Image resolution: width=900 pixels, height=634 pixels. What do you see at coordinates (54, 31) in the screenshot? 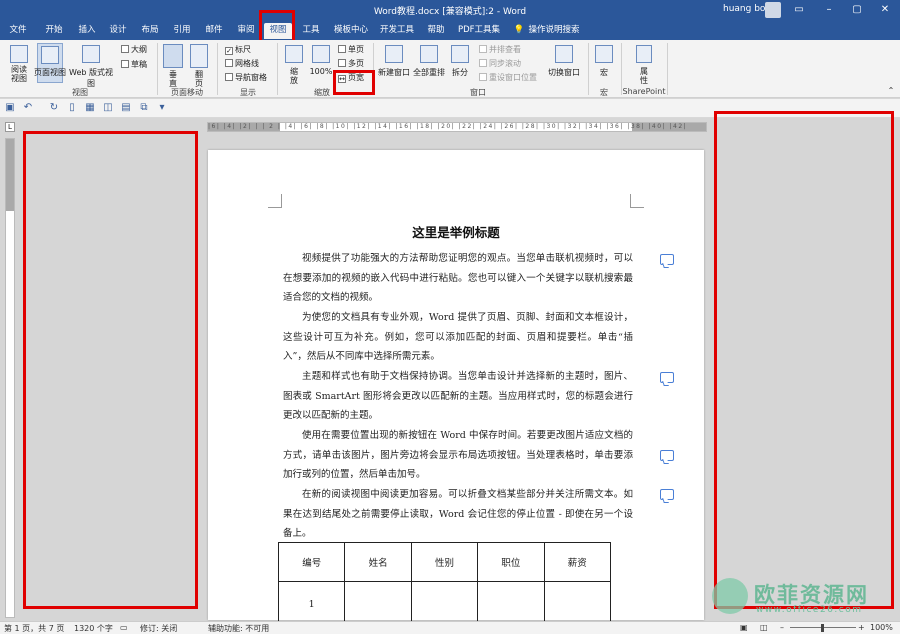
I see `tab-home: 开始` at bounding box center [54, 31].